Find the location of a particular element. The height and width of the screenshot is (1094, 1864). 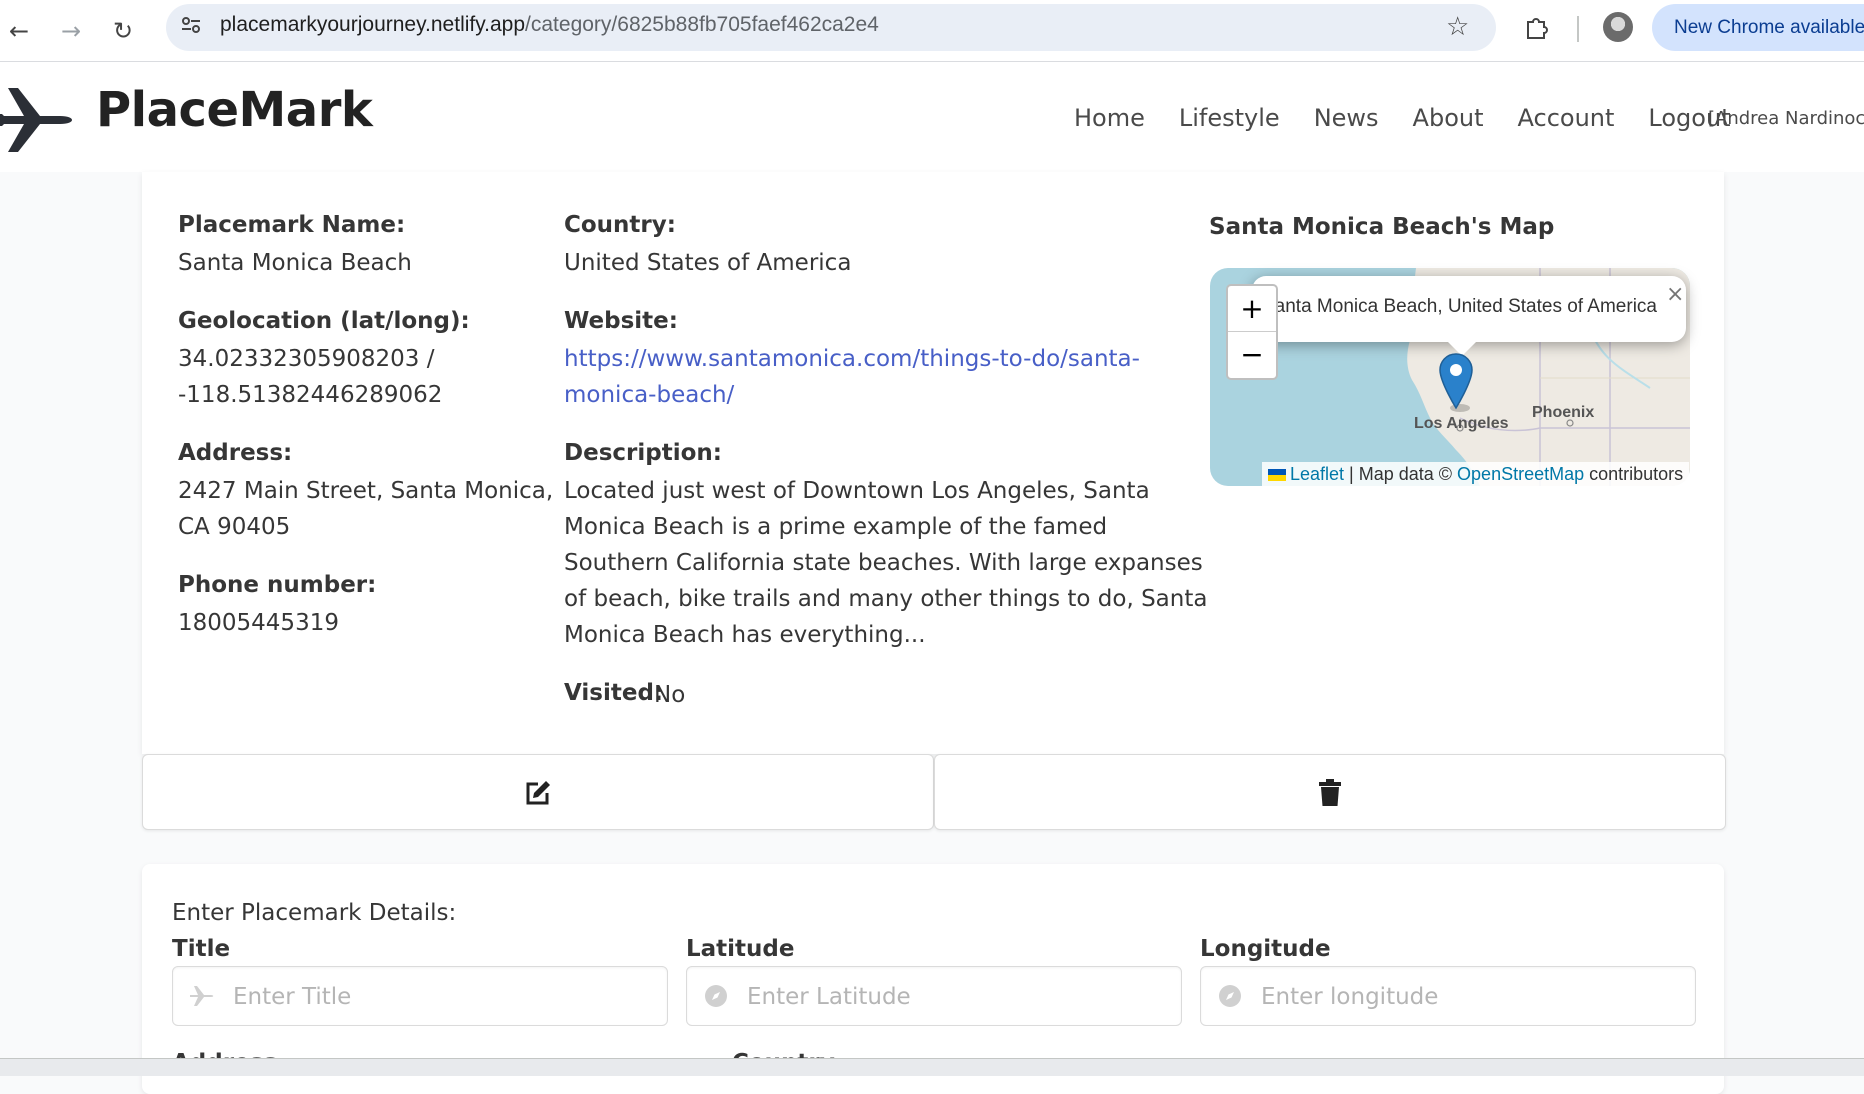

address-line-1: 2427 Main Street, Santa Monica, is located at coordinates (366, 491).